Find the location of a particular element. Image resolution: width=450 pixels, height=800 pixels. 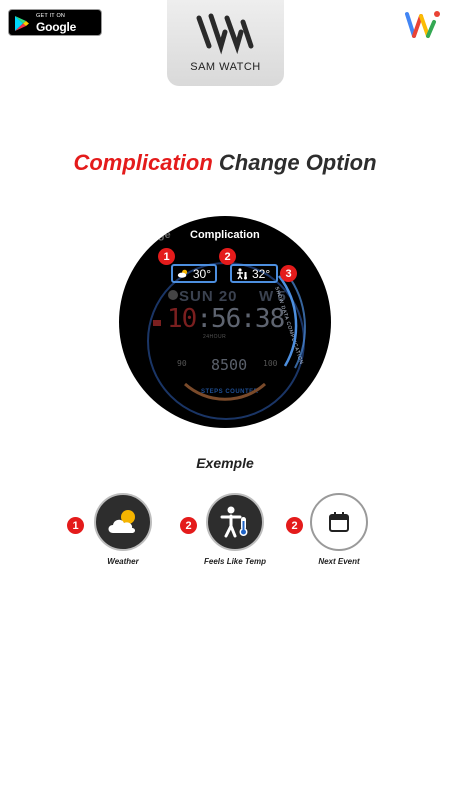

sam-watch-logo-icon is located at coordinates (225, 34).